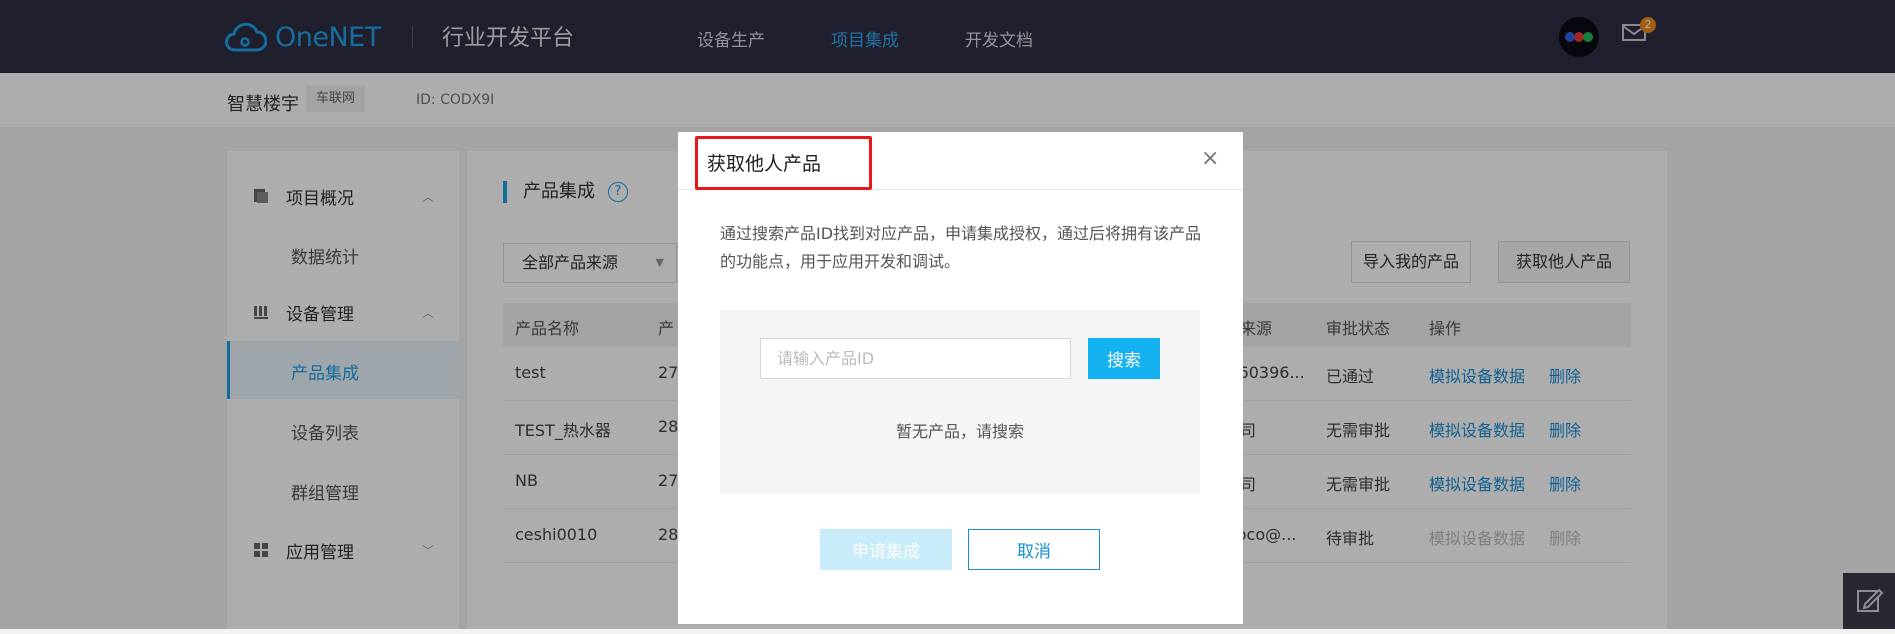  What do you see at coordinates (960, 402) in the screenshot?
I see `search-panel: 搜索 暂无产品，请搜索` at bounding box center [960, 402].